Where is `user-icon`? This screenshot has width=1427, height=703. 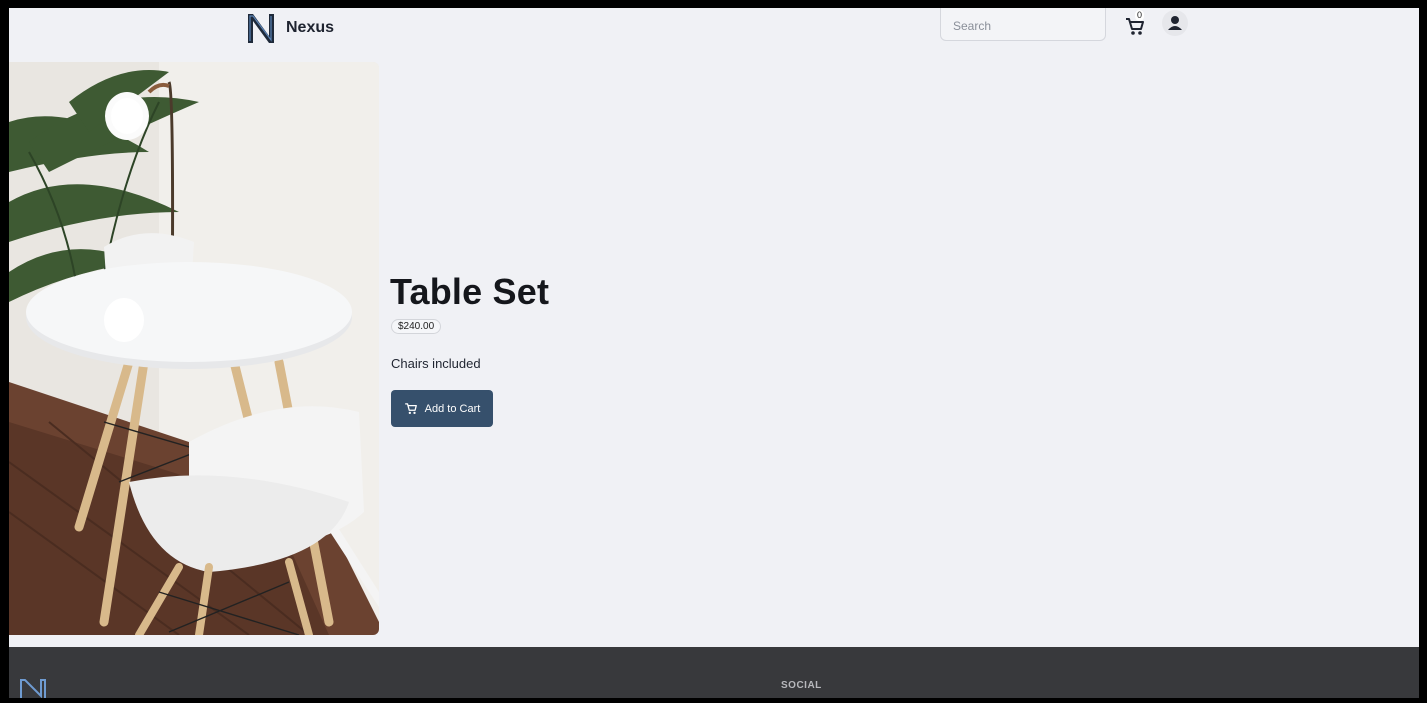 user-icon is located at coordinates (1175, 23).